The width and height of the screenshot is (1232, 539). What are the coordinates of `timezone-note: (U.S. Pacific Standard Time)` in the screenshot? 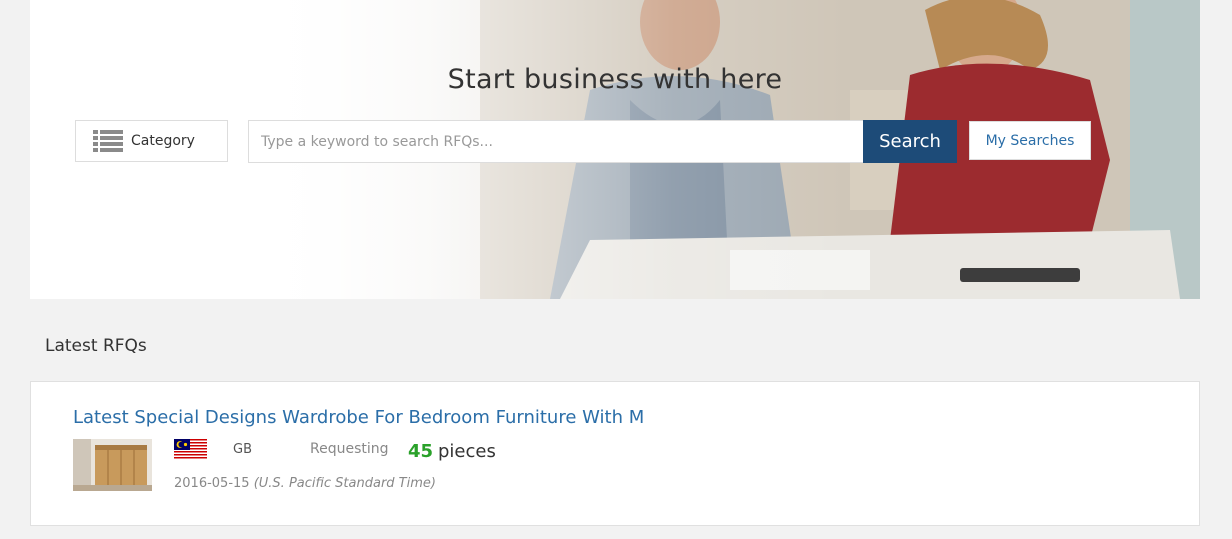 It's located at (344, 483).